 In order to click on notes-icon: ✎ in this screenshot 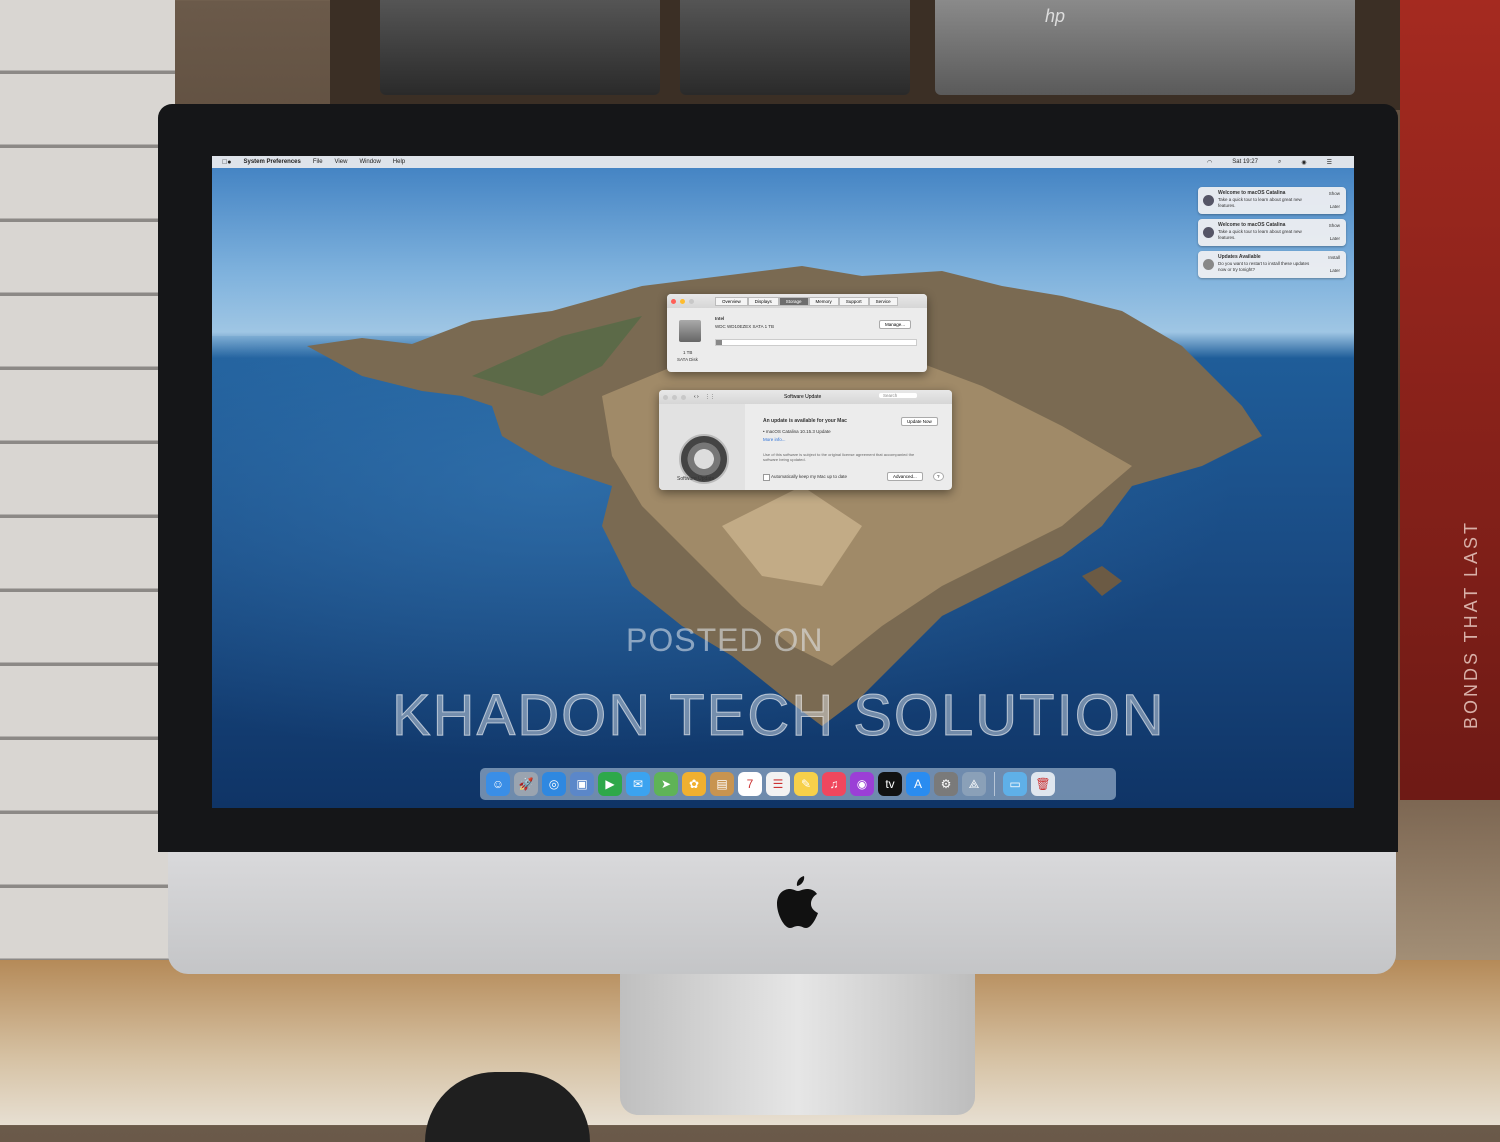, I will do `click(806, 784)`.